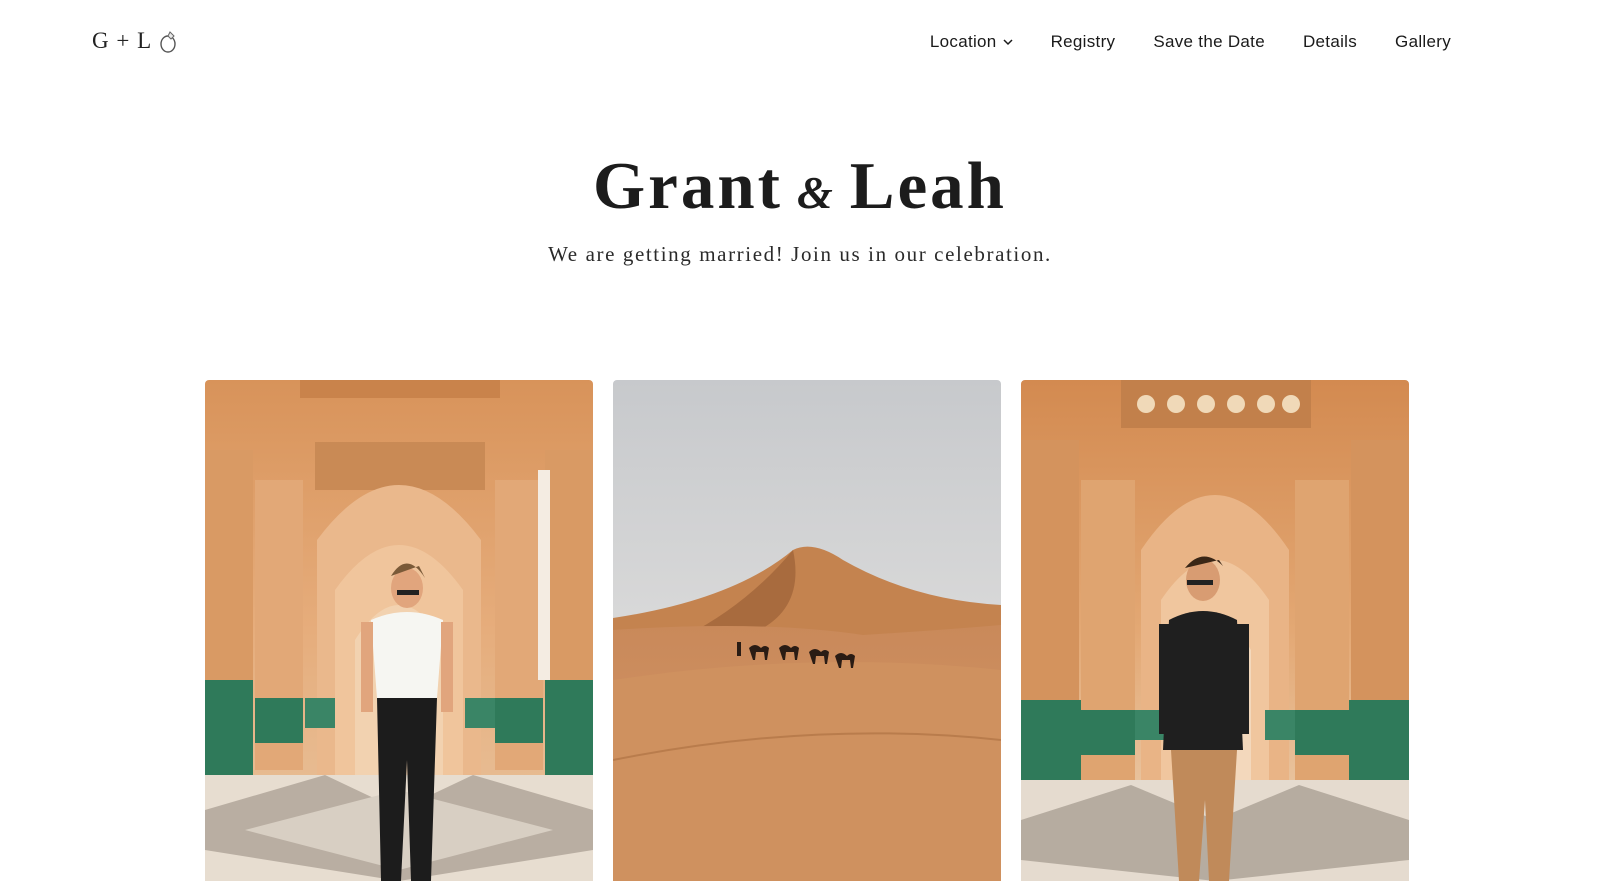  Describe the element at coordinates (816, 192) in the screenshot. I see `ampersand: &` at that location.